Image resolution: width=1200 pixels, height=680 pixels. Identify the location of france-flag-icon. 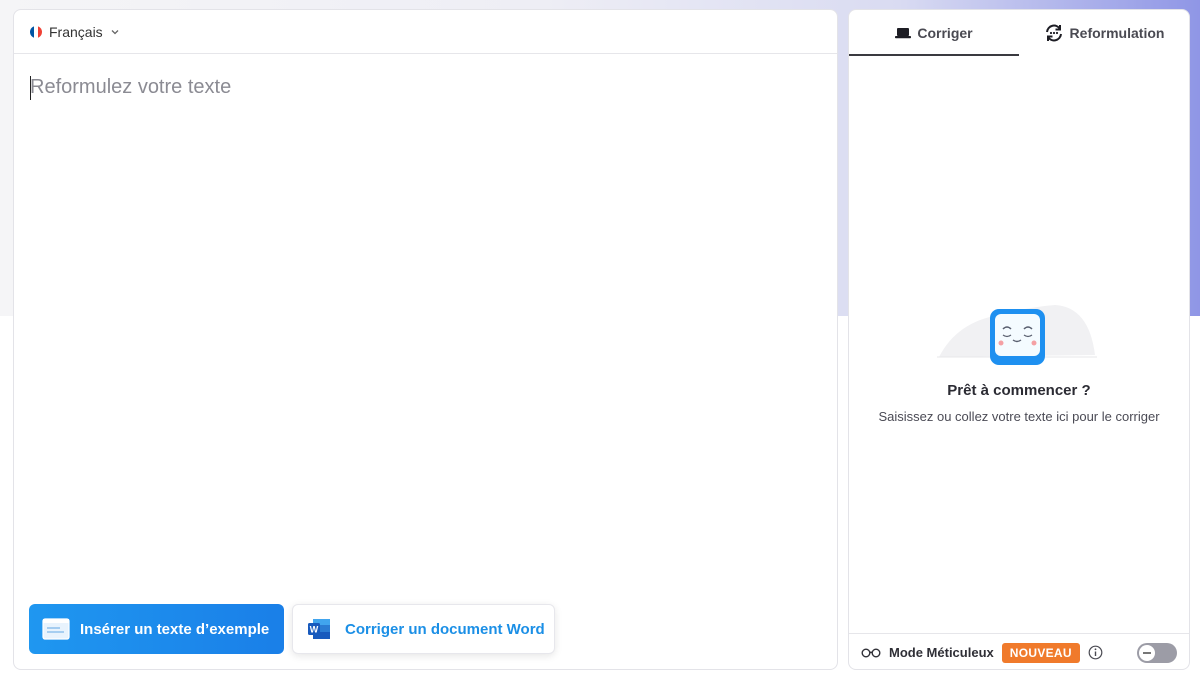
(36, 31).